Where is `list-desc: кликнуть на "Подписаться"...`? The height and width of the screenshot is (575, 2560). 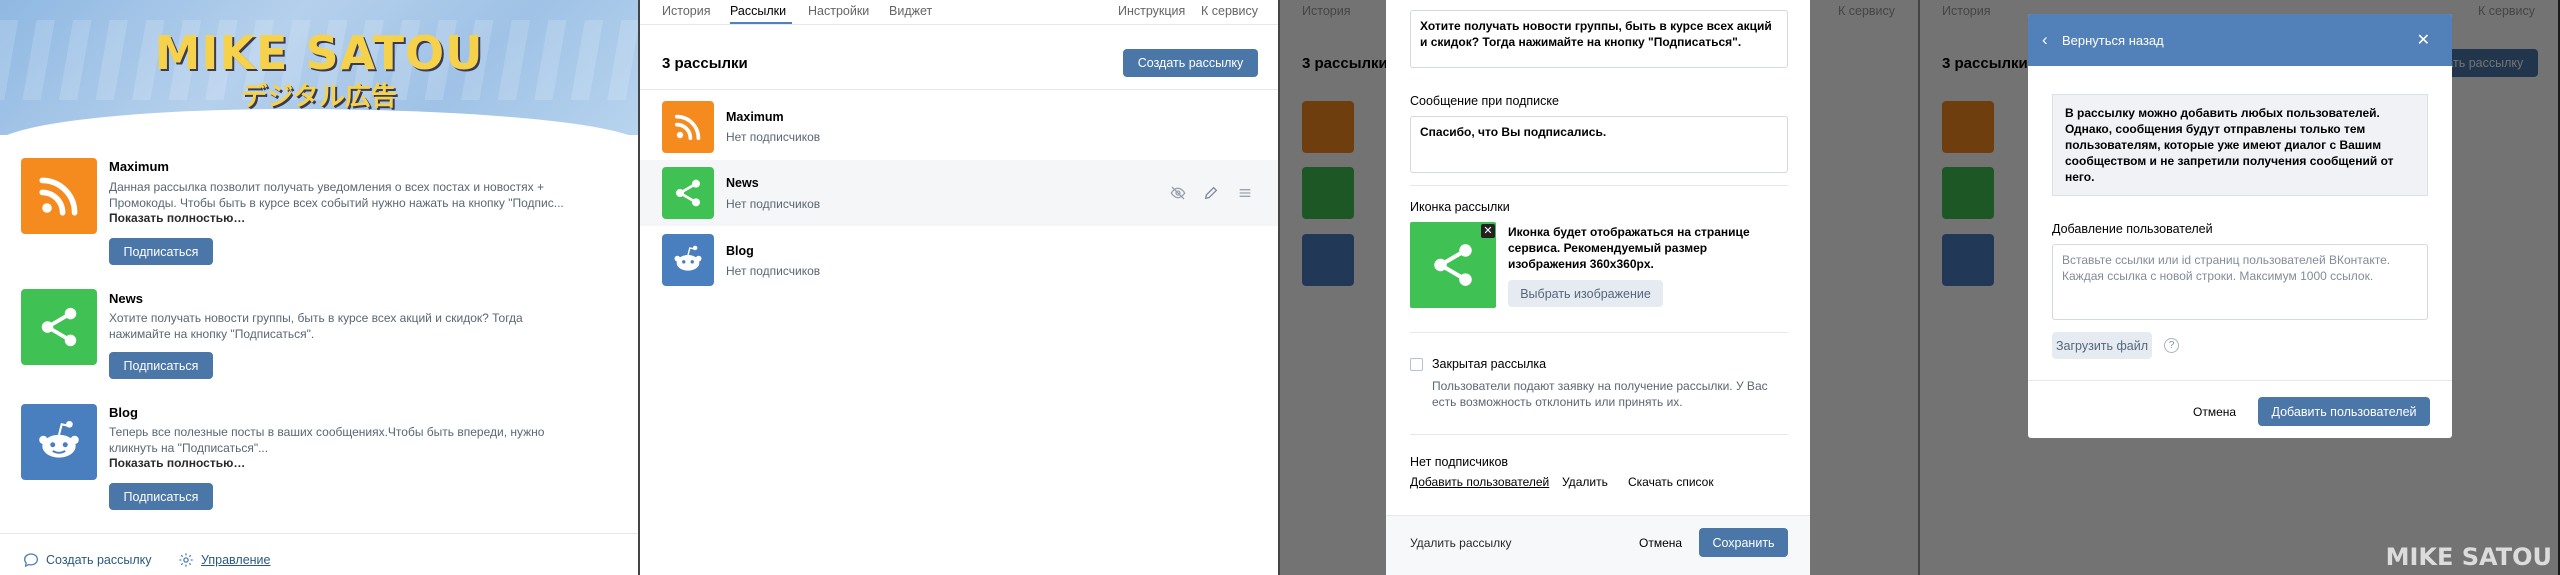 list-desc: кликнуть на "Подписаться"... is located at coordinates (189, 448).